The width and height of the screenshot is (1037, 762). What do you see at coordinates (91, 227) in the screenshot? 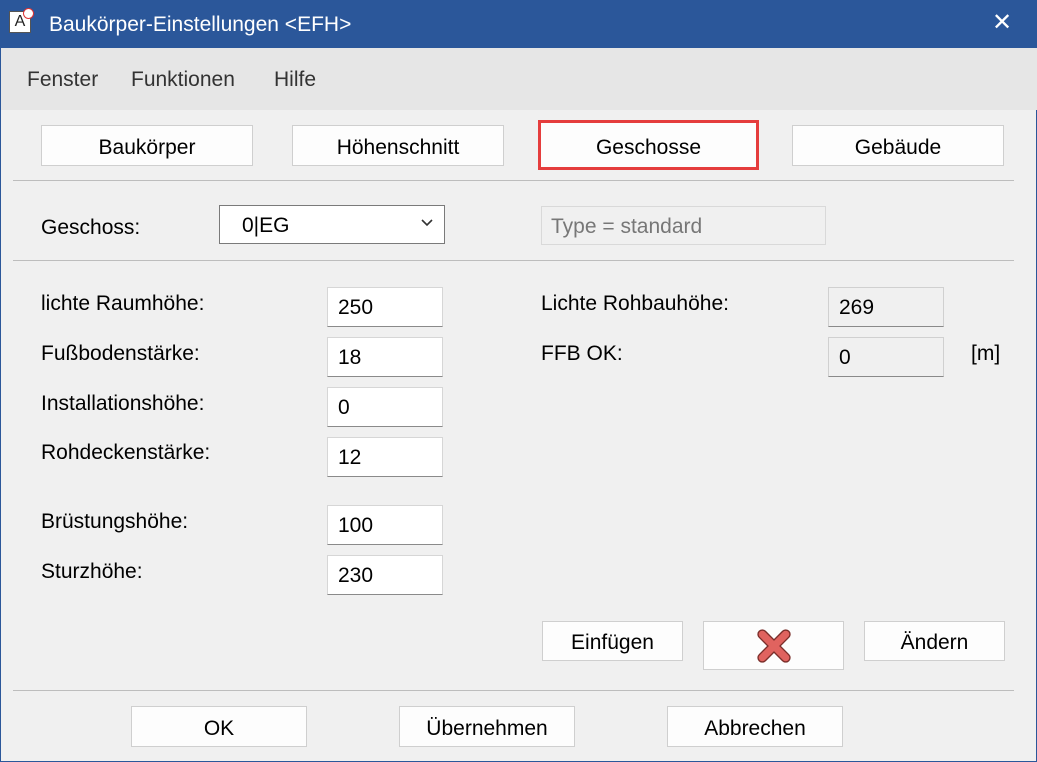
I see `geschoss-label: Geschoss:` at bounding box center [91, 227].